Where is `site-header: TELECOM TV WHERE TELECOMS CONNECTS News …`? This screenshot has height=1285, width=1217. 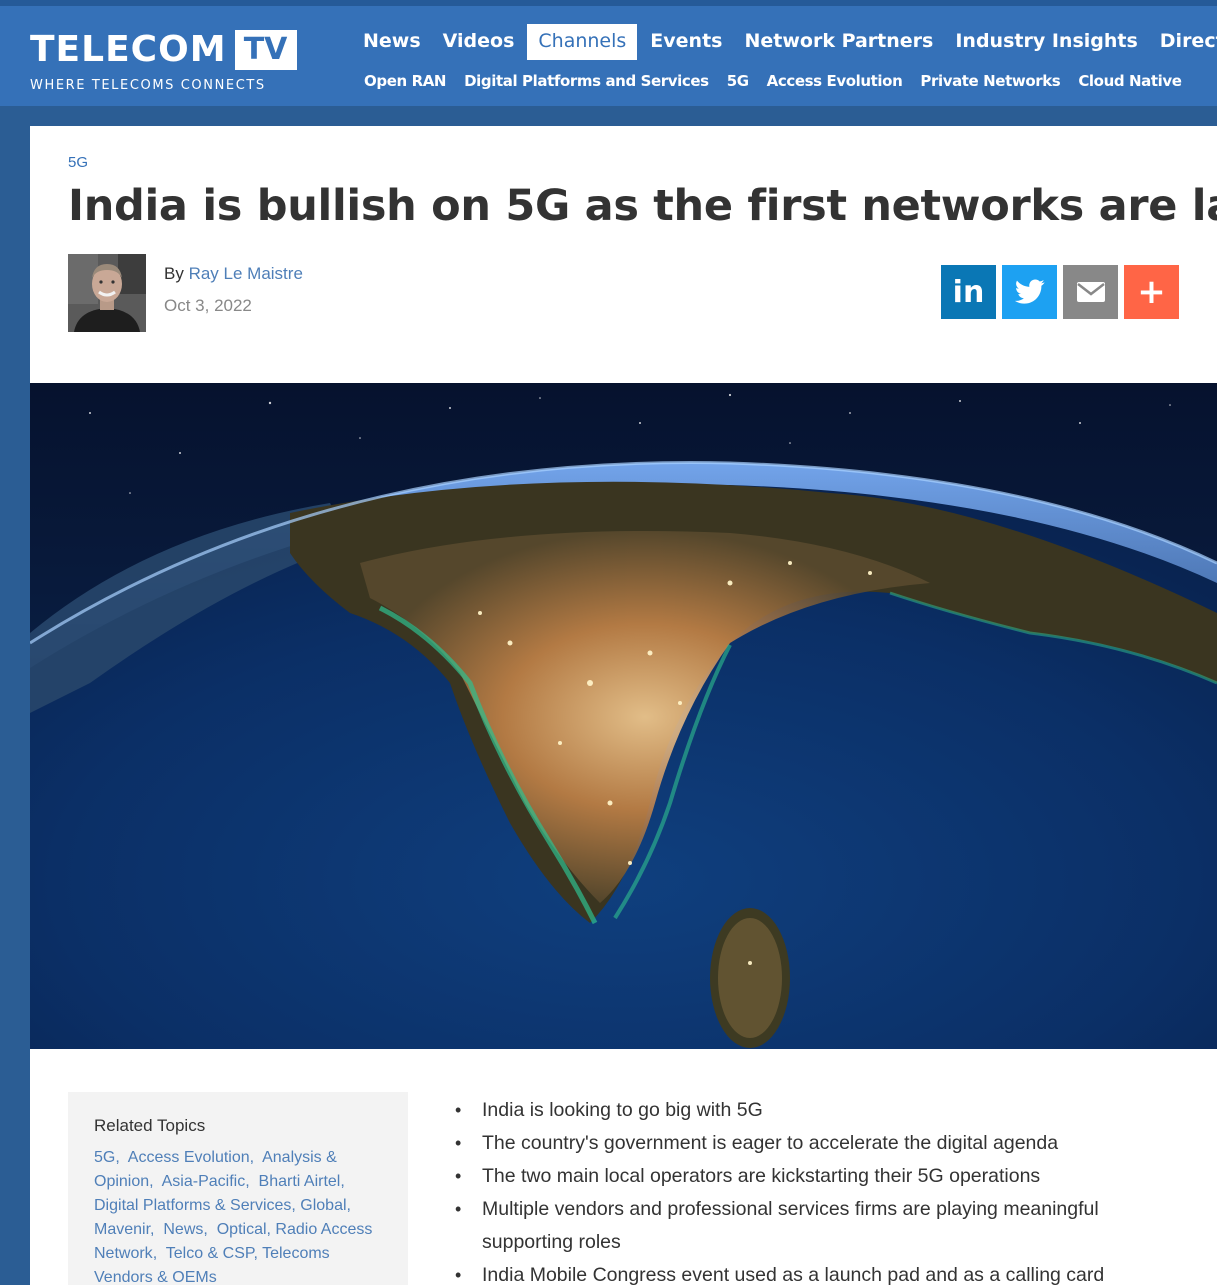
site-header: TELECOM TV WHERE TELECOMS CONNECTS News … is located at coordinates (608, 53).